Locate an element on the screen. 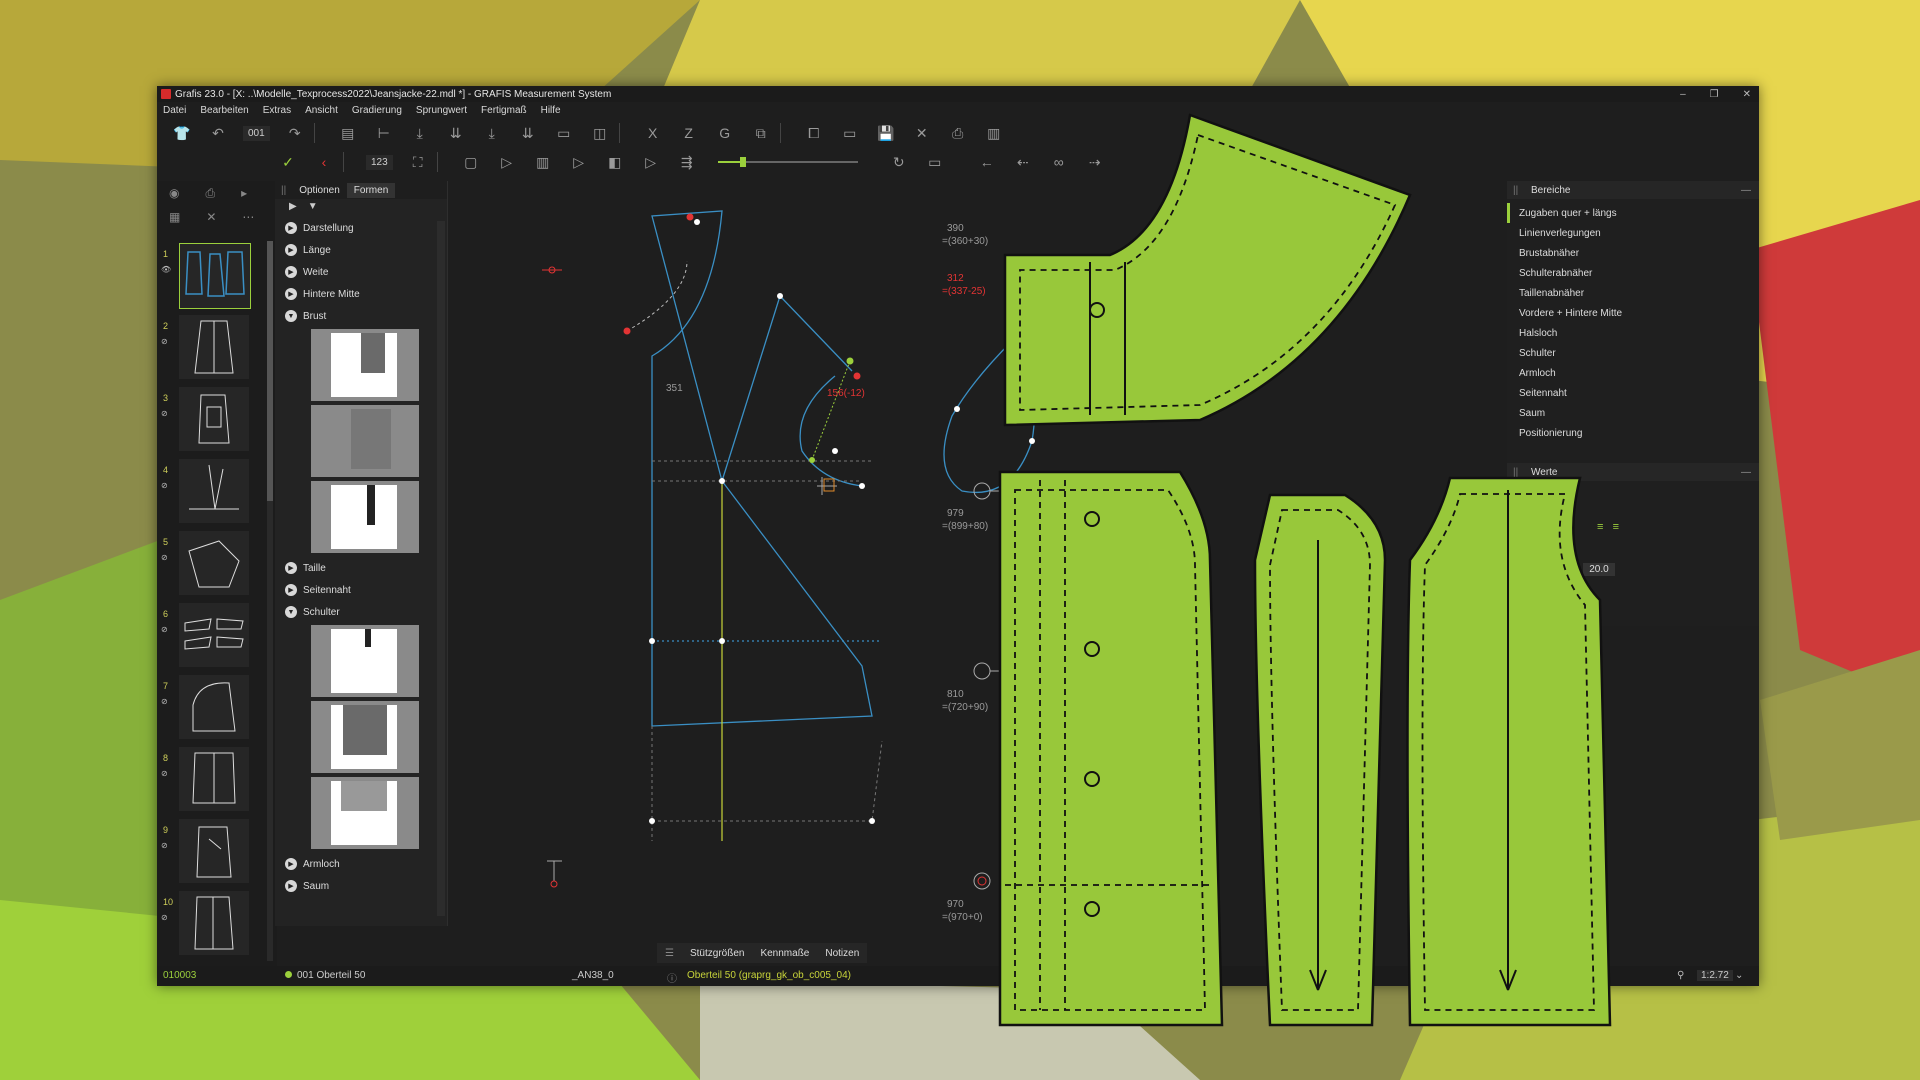  rotate-icon: ↻ is located at coordinates (899, 162).